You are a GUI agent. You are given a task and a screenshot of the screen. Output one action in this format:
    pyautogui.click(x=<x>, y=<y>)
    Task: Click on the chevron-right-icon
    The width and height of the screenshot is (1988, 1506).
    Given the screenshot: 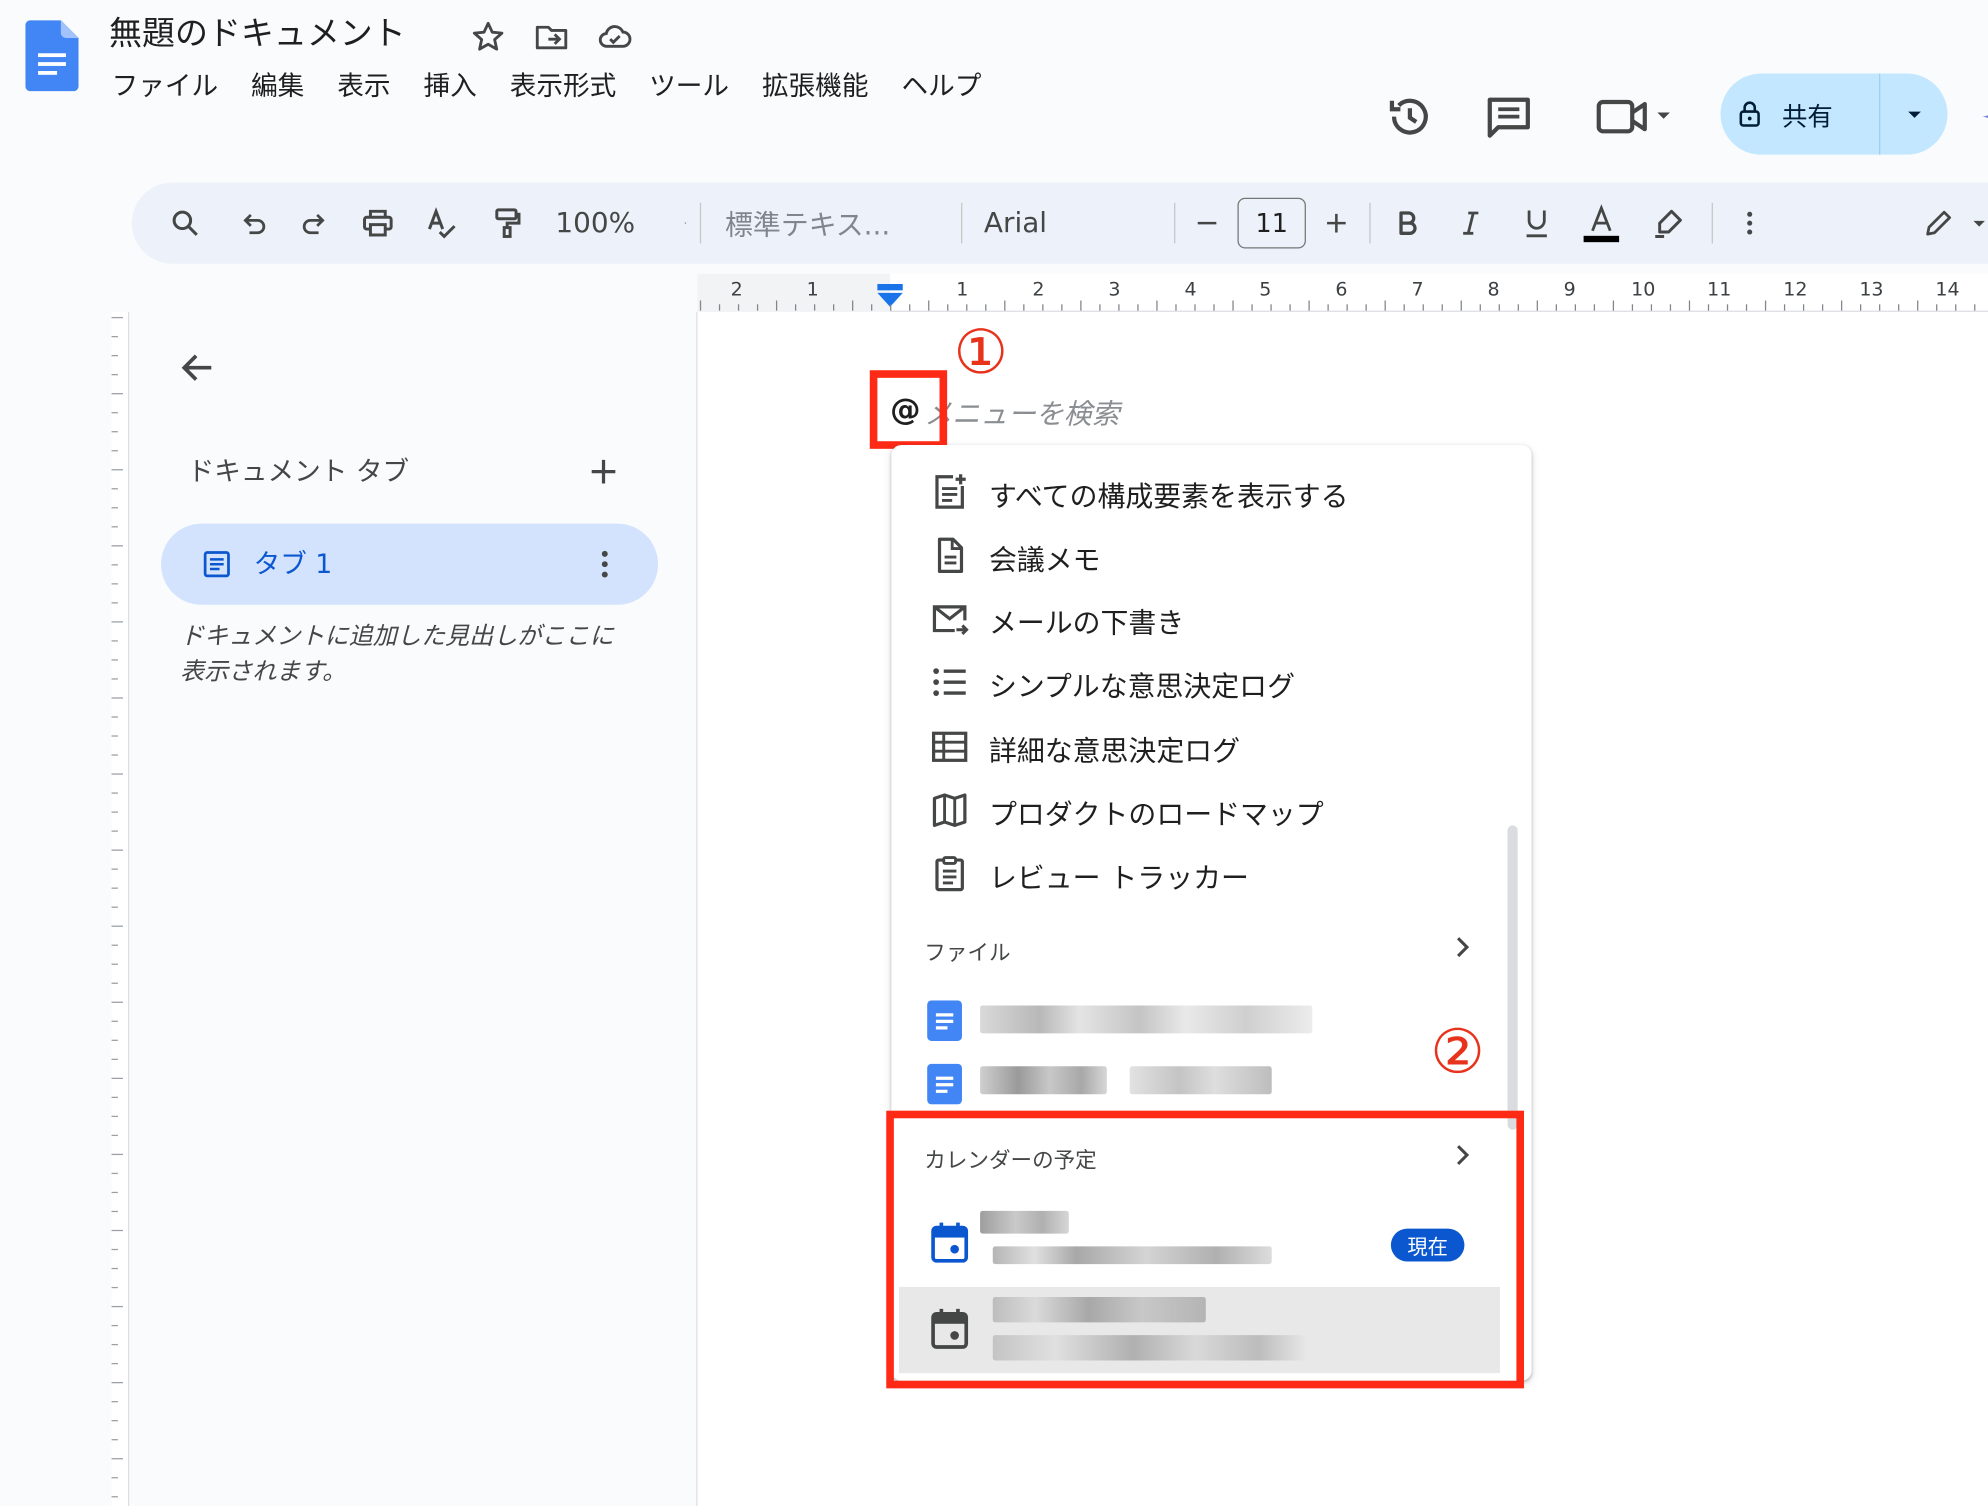 What is the action you would take?
    pyautogui.click(x=1462, y=947)
    